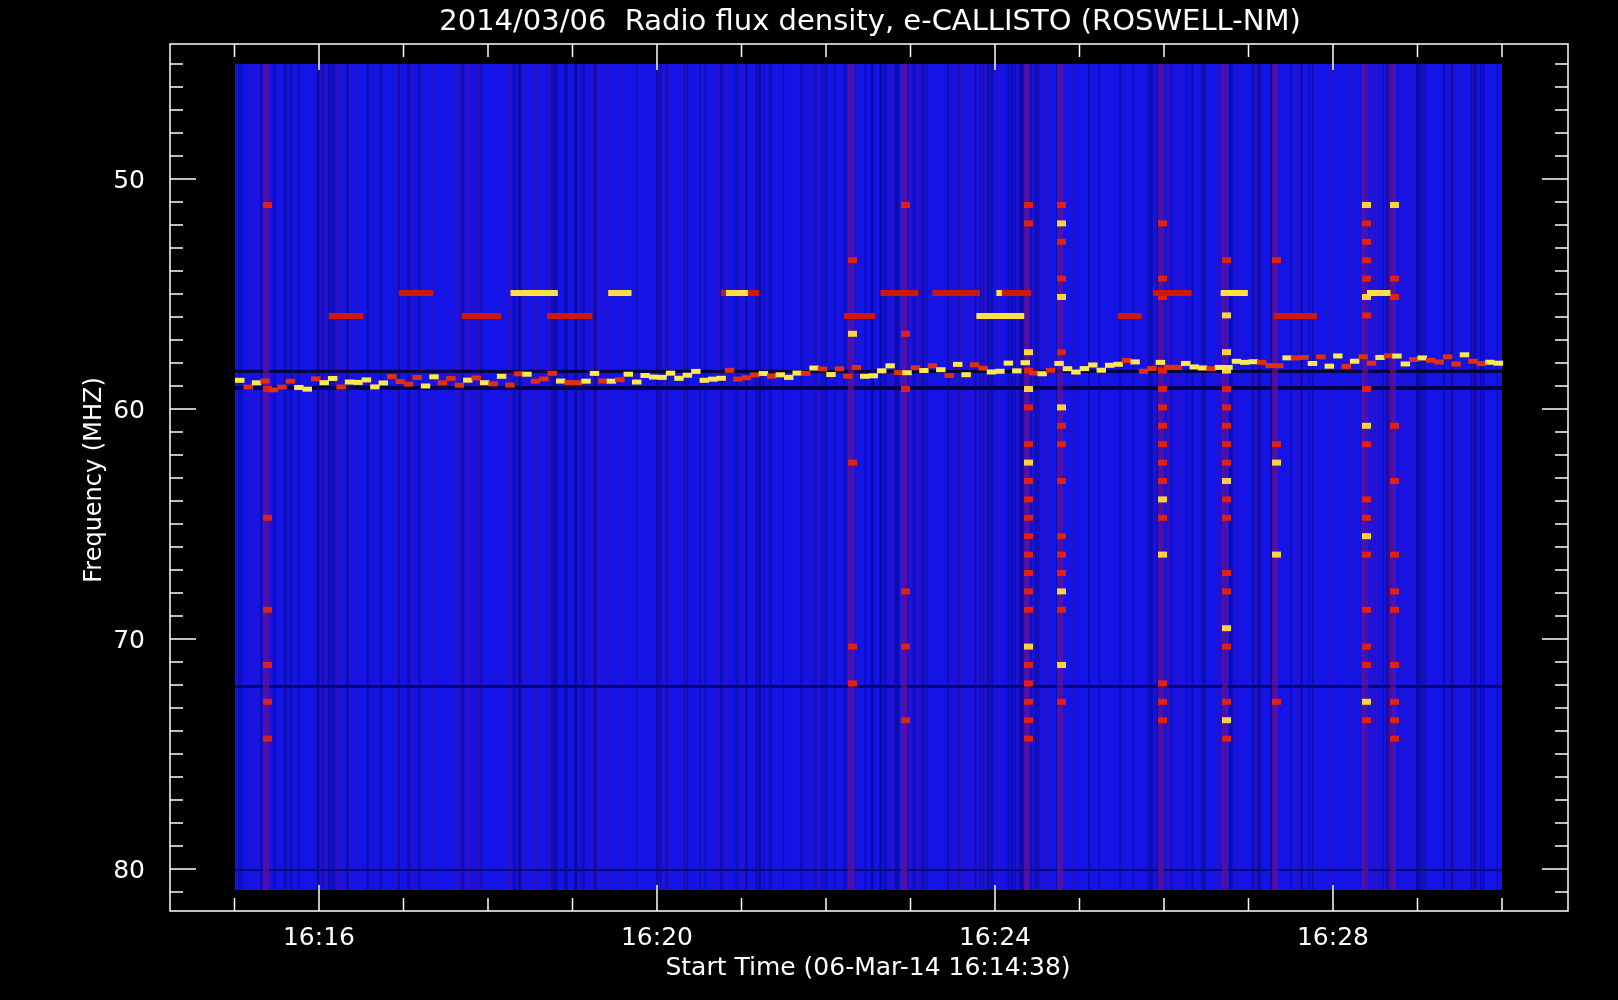 Image resolution: width=1618 pixels, height=1000 pixels. I want to click on tick-label: 16:24, so click(995, 936).